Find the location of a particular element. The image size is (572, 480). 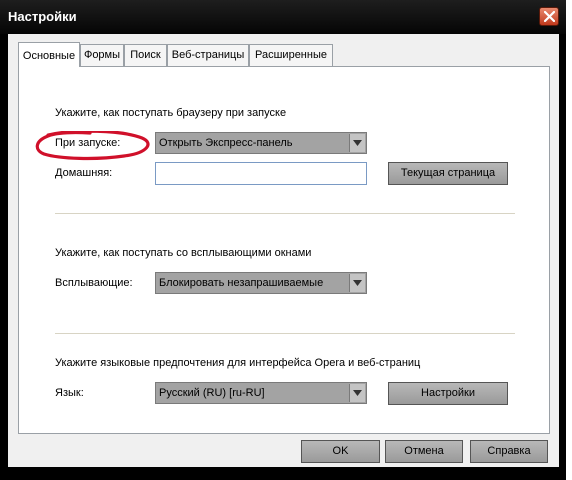

close-icon is located at coordinates (549, 16).